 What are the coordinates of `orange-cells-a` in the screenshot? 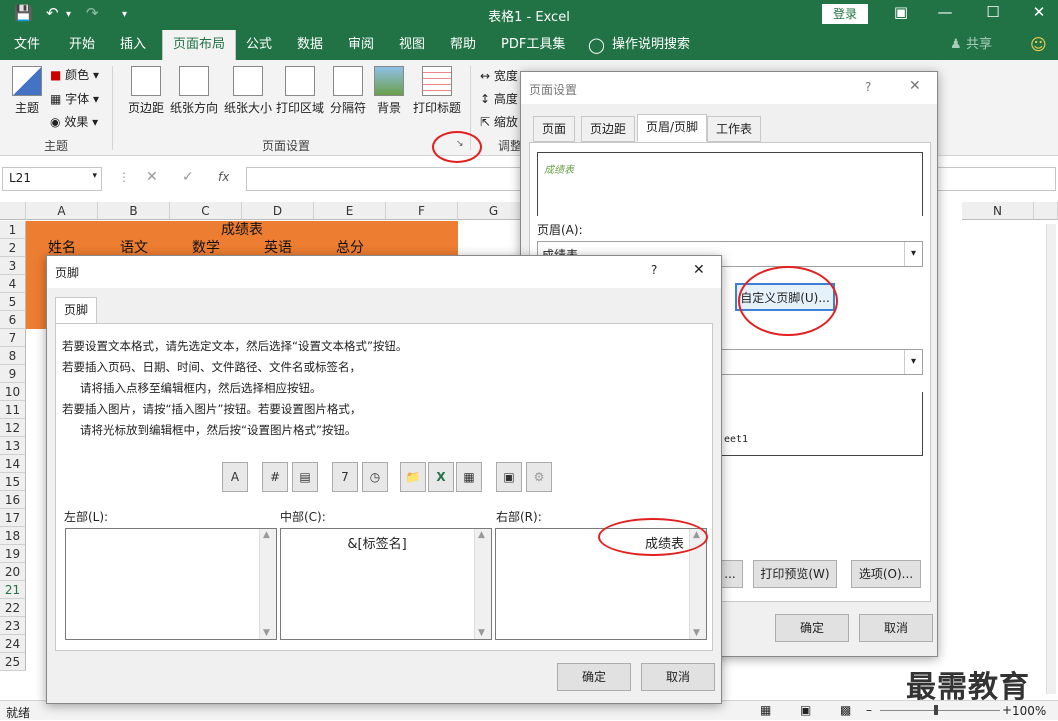 It's located at (37, 293).